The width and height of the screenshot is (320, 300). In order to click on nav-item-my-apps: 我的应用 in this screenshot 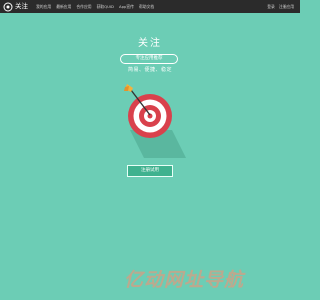, I will do `click(43, 6)`.